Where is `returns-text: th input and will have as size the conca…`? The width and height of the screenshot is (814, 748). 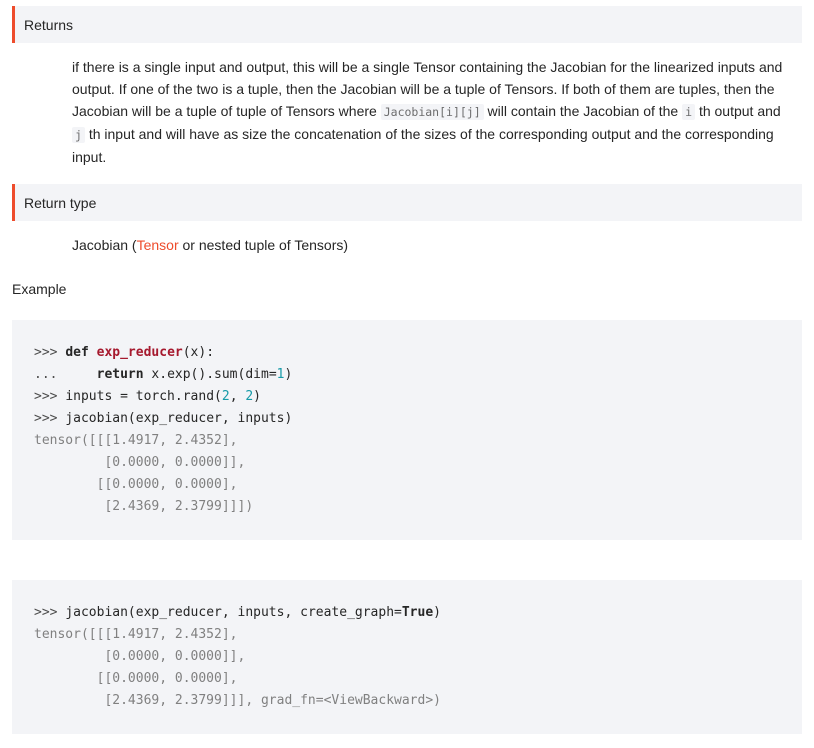
returns-text: th input and will have as size the conca… is located at coordinates (423, 145).